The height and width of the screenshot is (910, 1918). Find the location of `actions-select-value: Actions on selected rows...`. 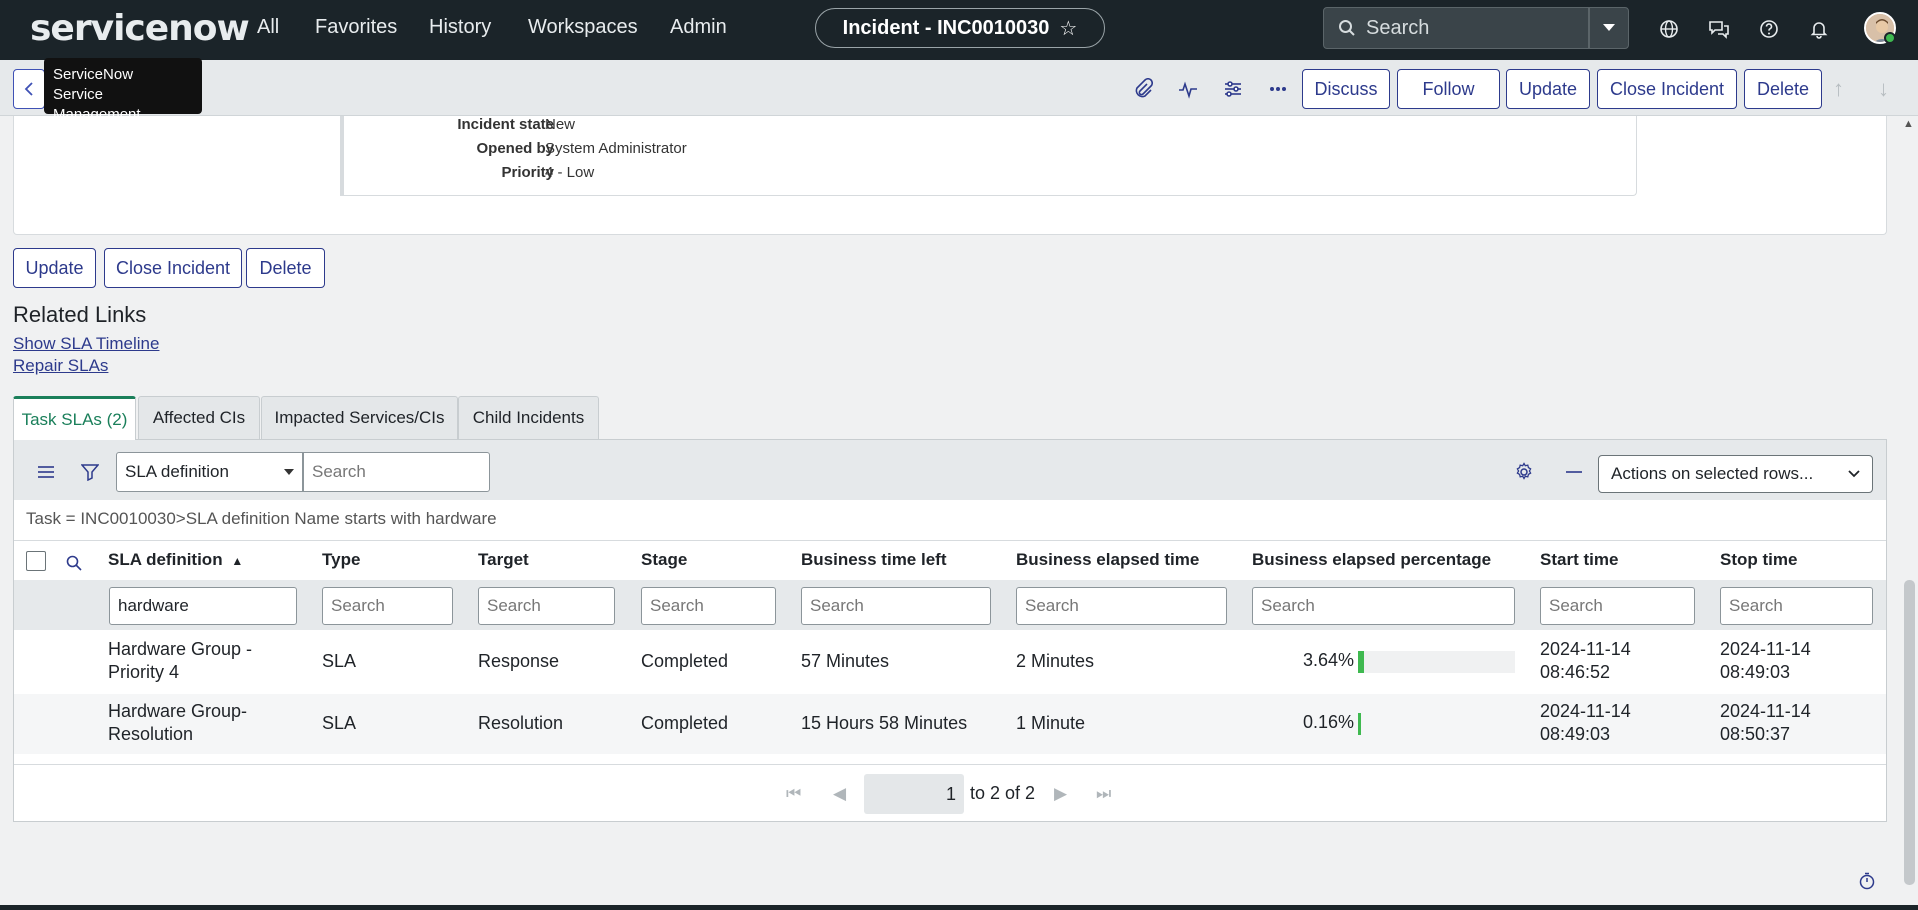

actions-select-value: Actions on selected rows... is located at coordinates (1712, 473).